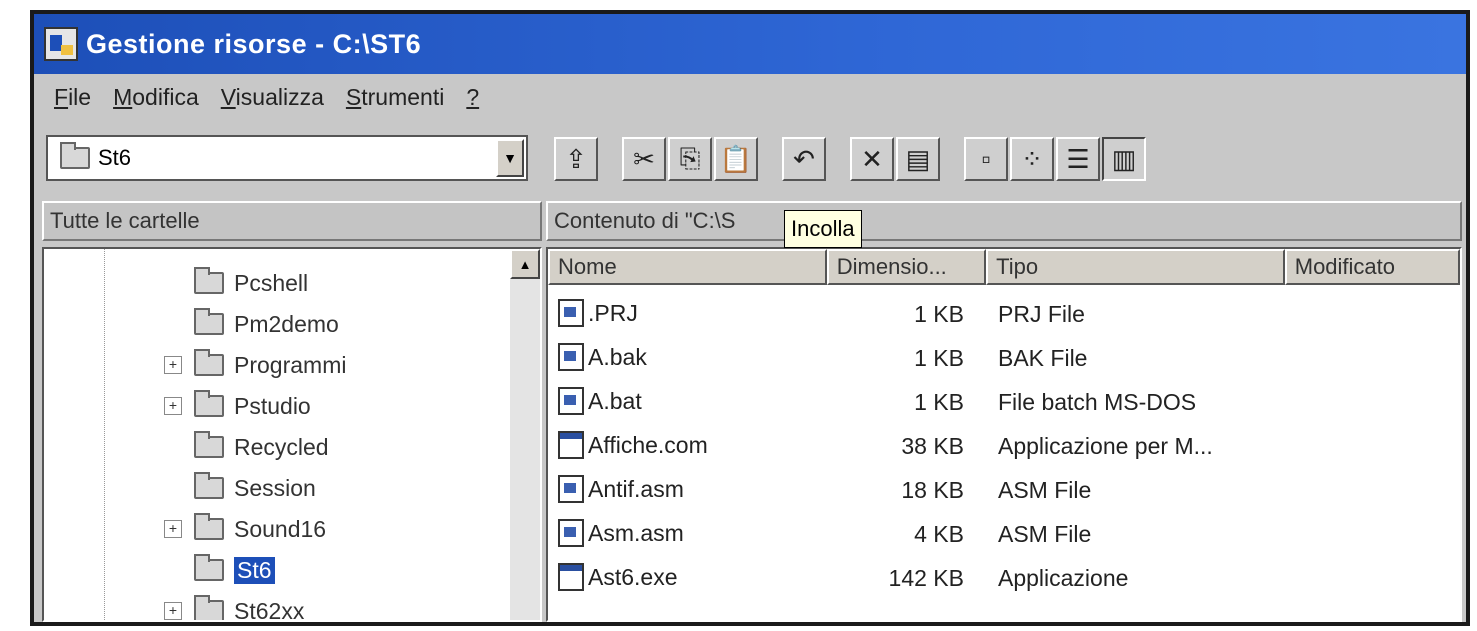 This screenshot has width=1477, height=631. What do you see at coordinates (180, 488) in the screenshot?
I see `tree-item-session: Session` at bounding box center [180, 488].